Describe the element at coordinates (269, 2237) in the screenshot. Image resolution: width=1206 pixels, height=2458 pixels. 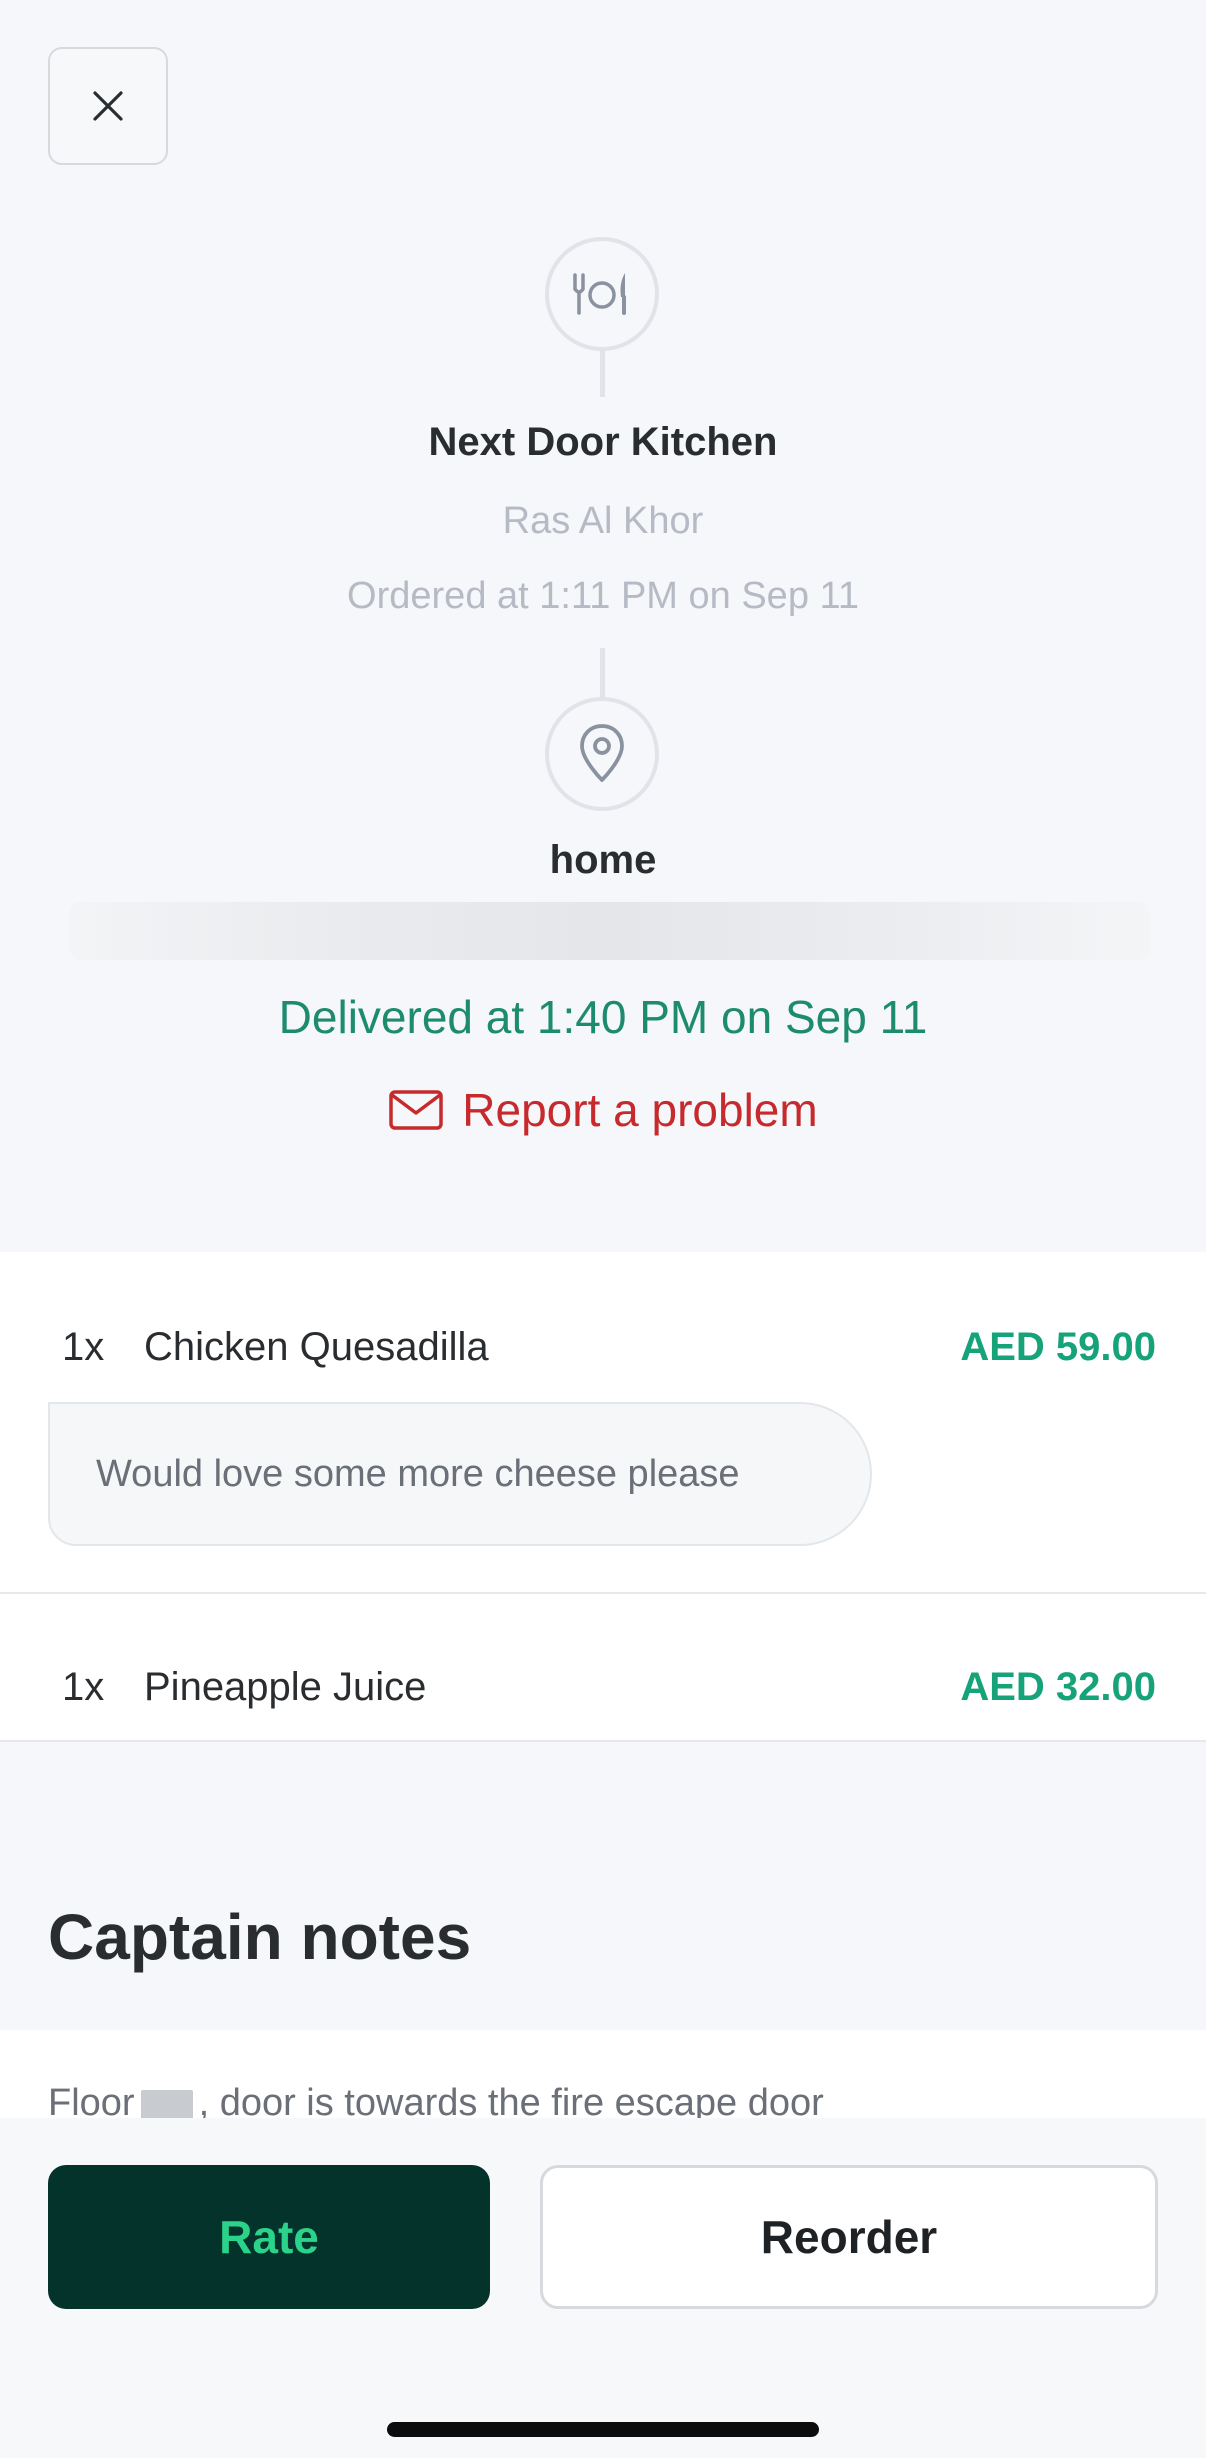
I see `rate-button: Rate` at that location.